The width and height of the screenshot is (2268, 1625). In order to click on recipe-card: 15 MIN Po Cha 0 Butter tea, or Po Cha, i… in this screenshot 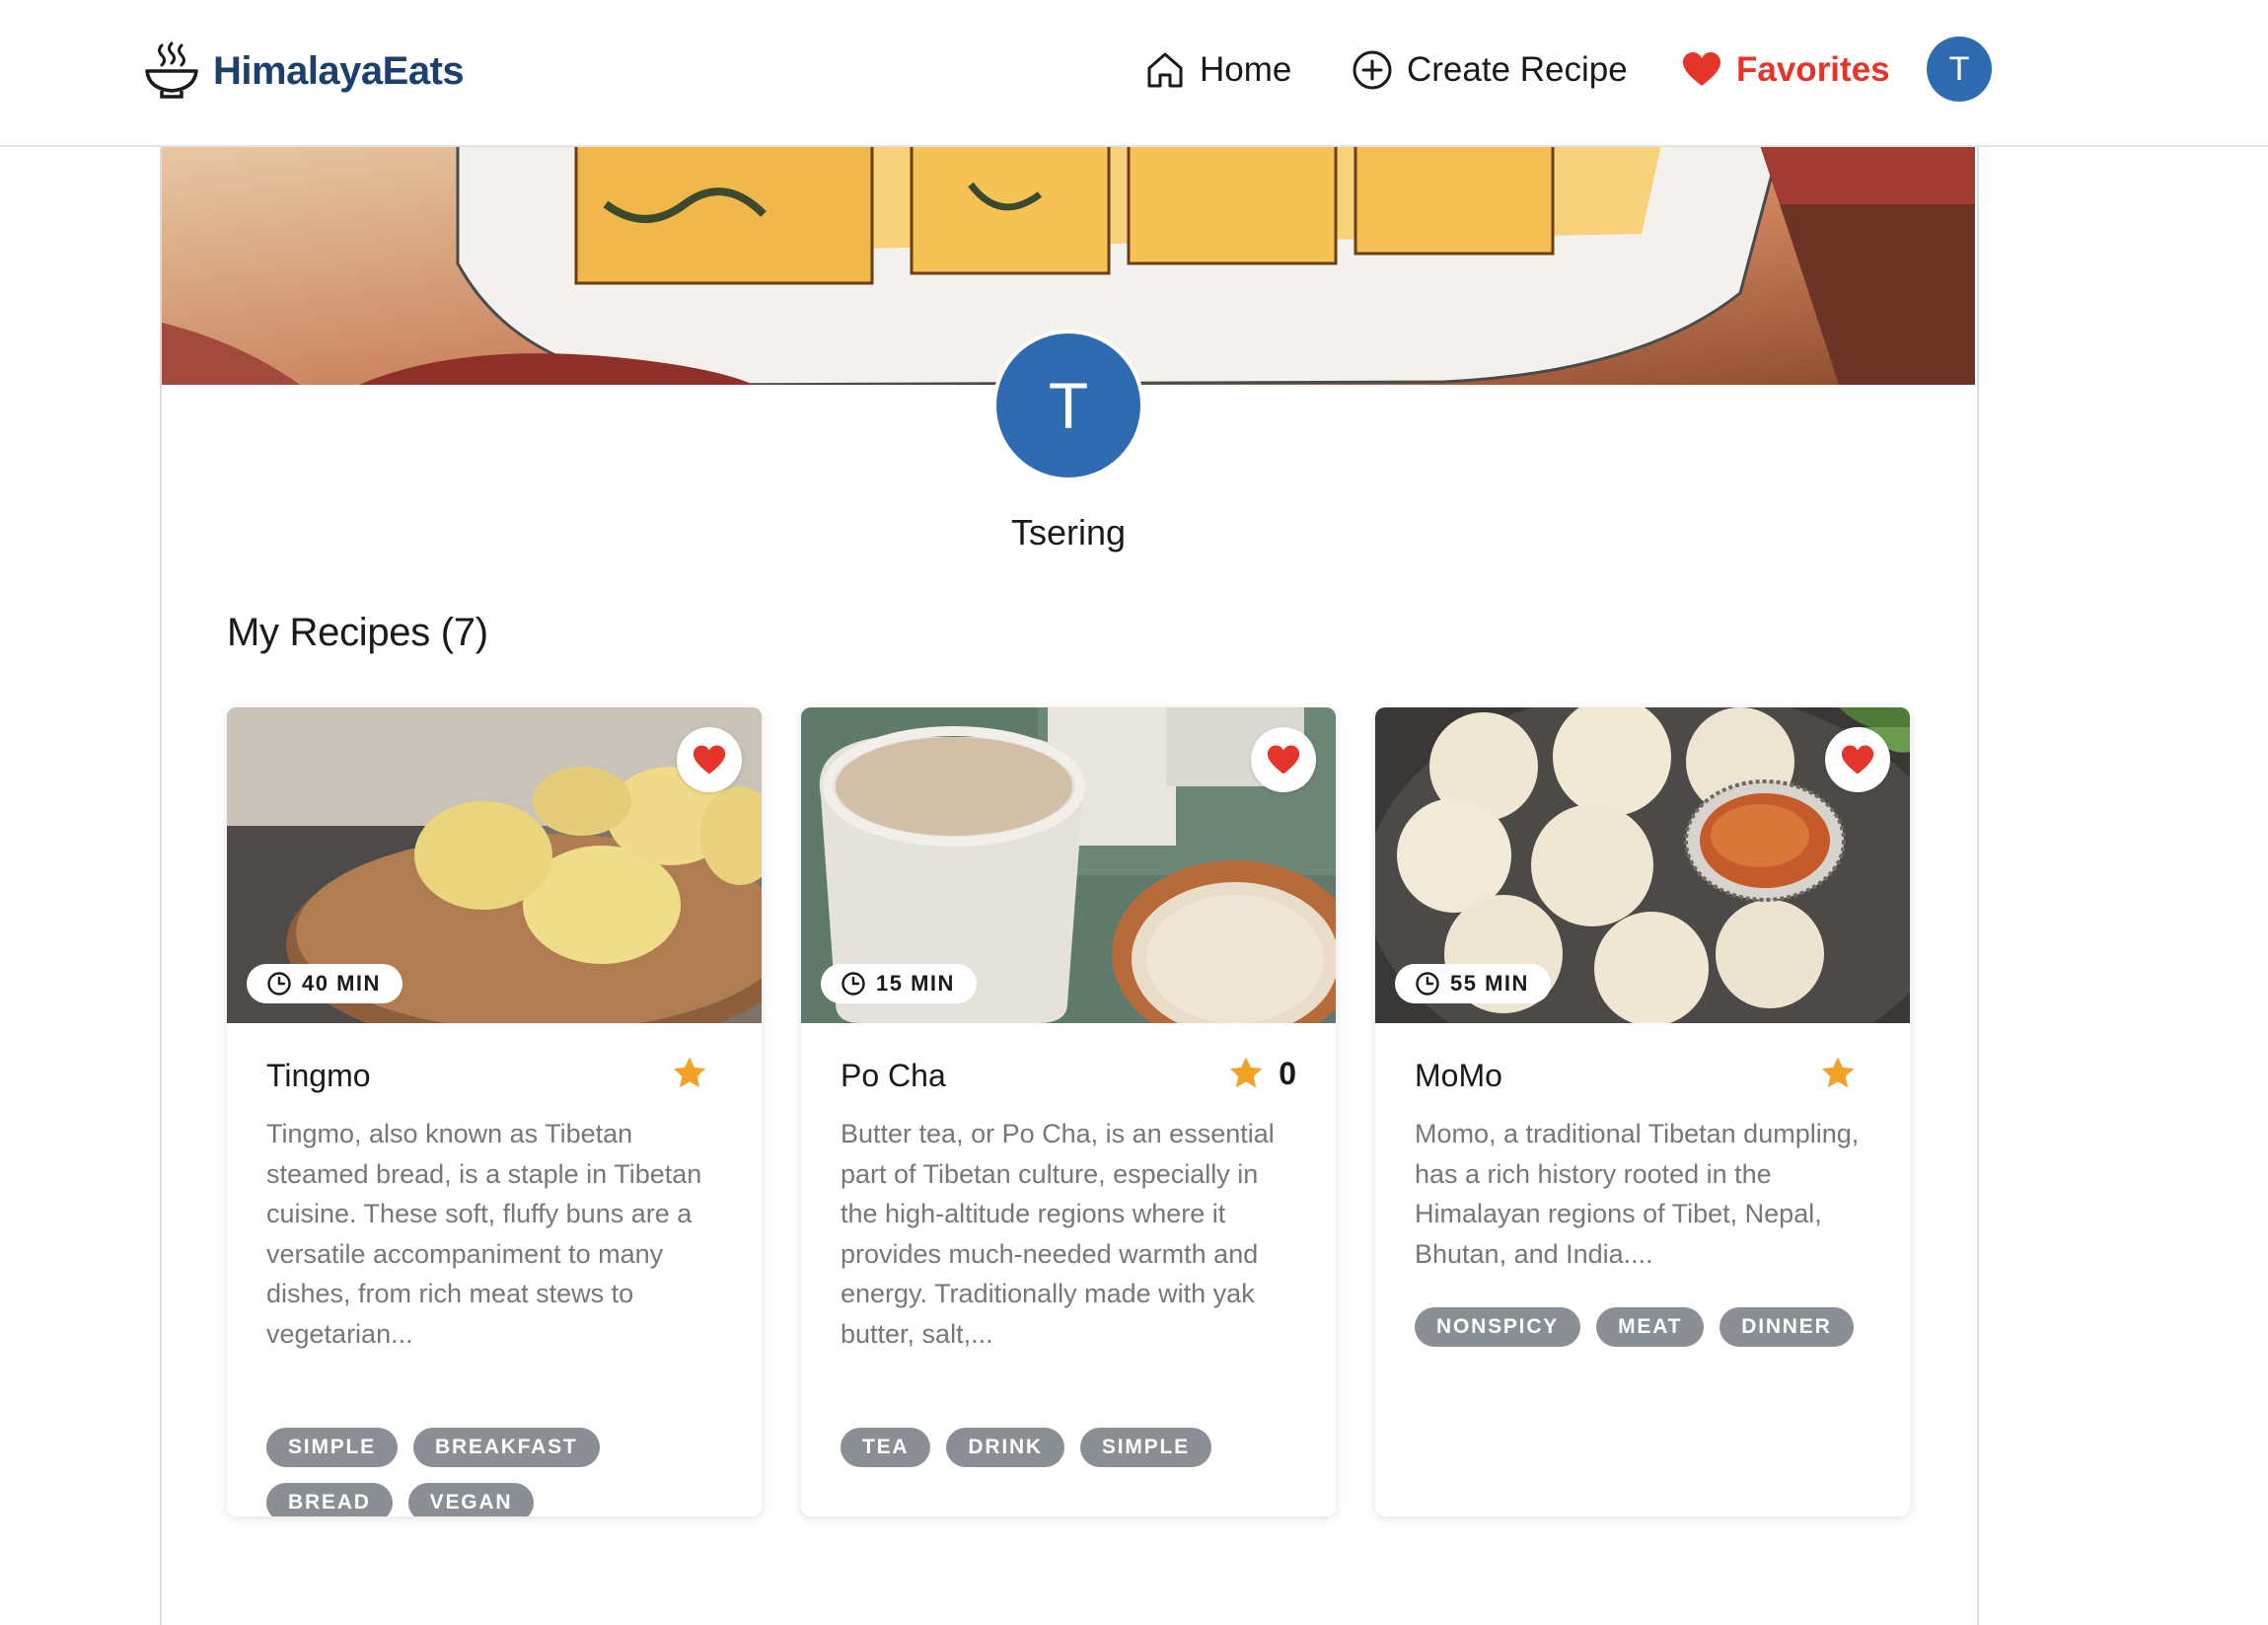, I will do `click(1068, 1111)`.